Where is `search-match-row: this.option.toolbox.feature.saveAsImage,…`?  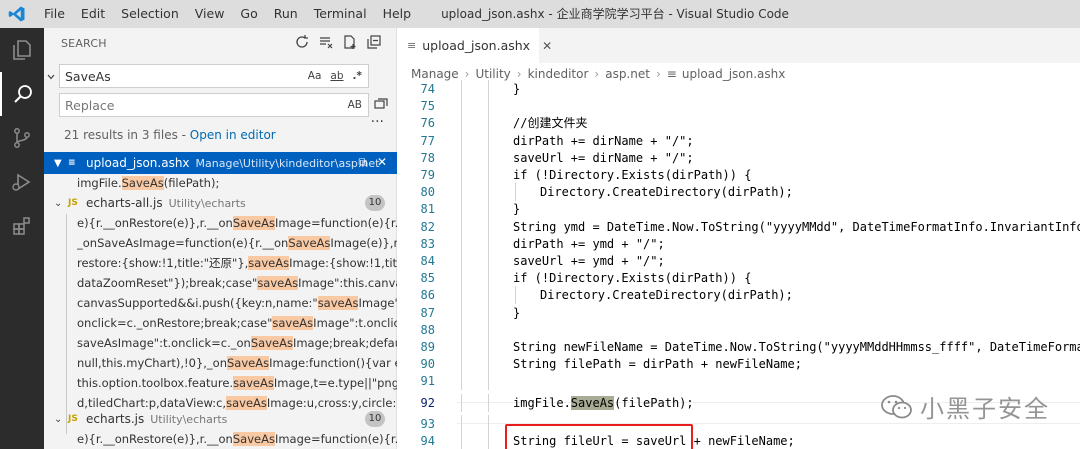 search-match-row: this.option.toolbox.feature.saveAsImage,… is located at coordinates (237, 383).